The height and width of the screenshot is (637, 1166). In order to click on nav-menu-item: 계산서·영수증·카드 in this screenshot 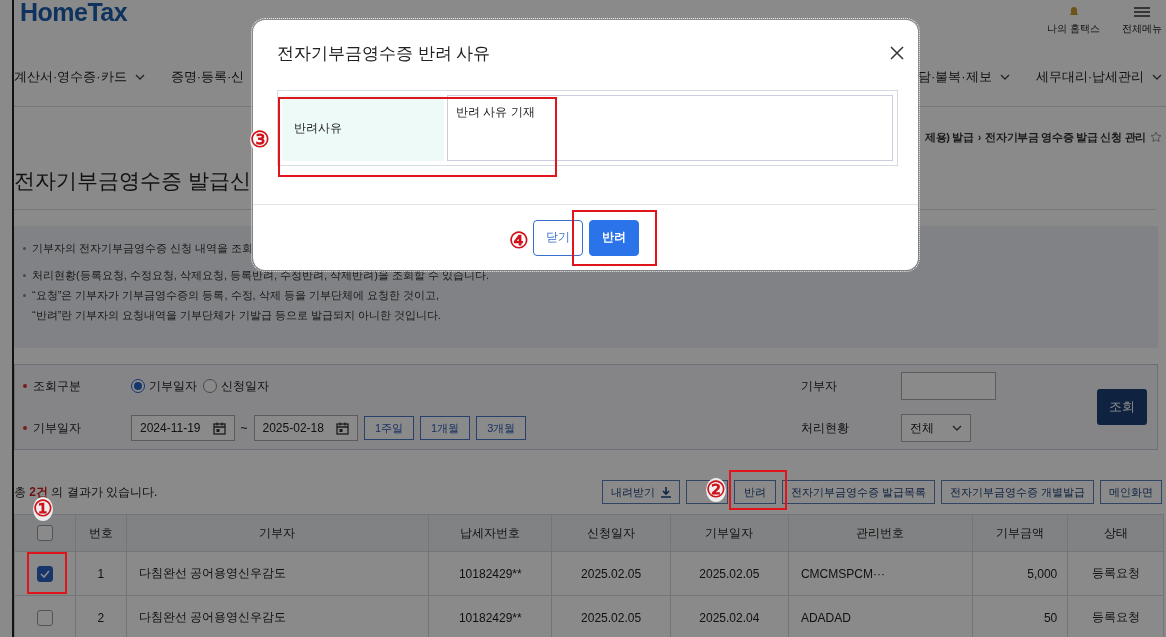, I will do `click(79, 77)`.